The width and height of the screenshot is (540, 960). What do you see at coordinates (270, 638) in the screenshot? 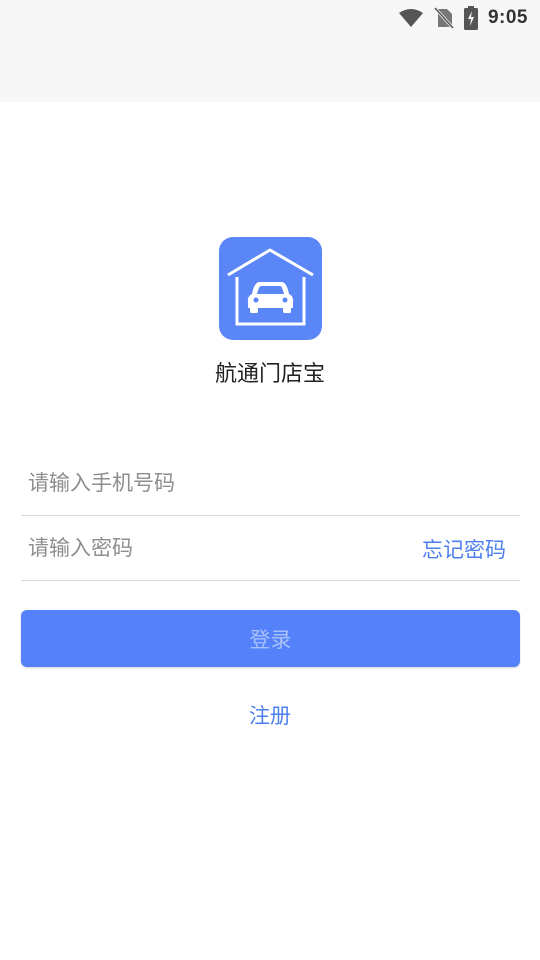
I see `login-button: 登录` at bounding box center [270, 638].